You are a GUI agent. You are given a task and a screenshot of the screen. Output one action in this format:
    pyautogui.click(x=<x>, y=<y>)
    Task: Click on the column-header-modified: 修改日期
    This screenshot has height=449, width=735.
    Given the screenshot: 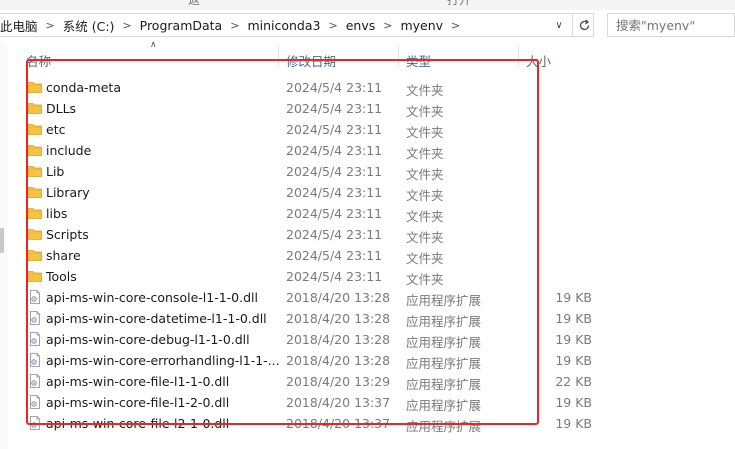 What is the action you would take?
    pyautogui.click(x=311, y=60)
    